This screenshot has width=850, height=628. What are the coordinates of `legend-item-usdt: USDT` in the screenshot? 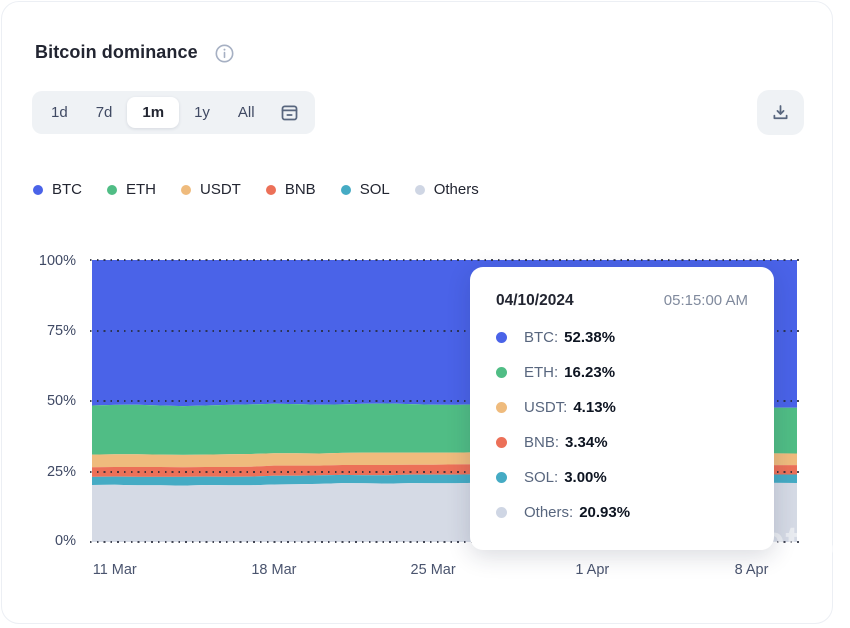 It's located at (211, 189).